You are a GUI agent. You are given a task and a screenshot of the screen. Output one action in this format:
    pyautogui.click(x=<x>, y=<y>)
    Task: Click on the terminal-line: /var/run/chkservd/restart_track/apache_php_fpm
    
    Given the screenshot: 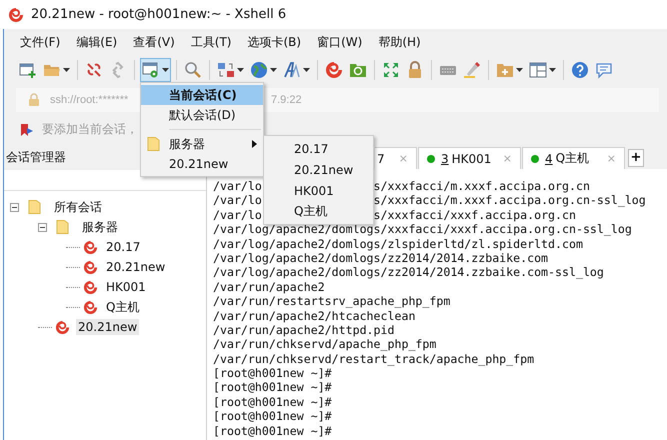 What is the action you would take?
    pyautogui.click(x=373, y=359)
    